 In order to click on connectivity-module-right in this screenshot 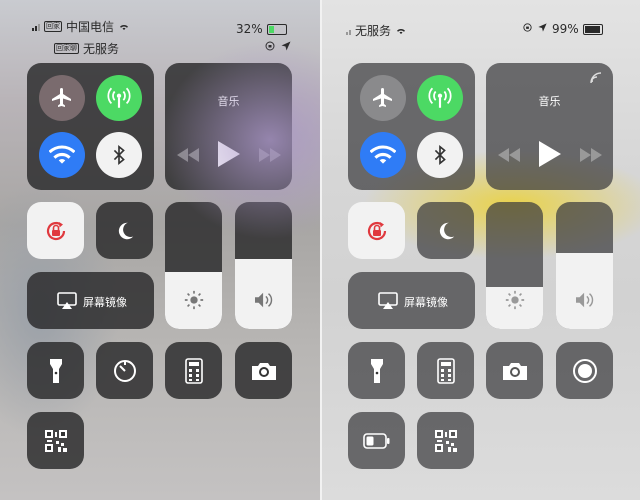, I will do `click(411, 126)`.